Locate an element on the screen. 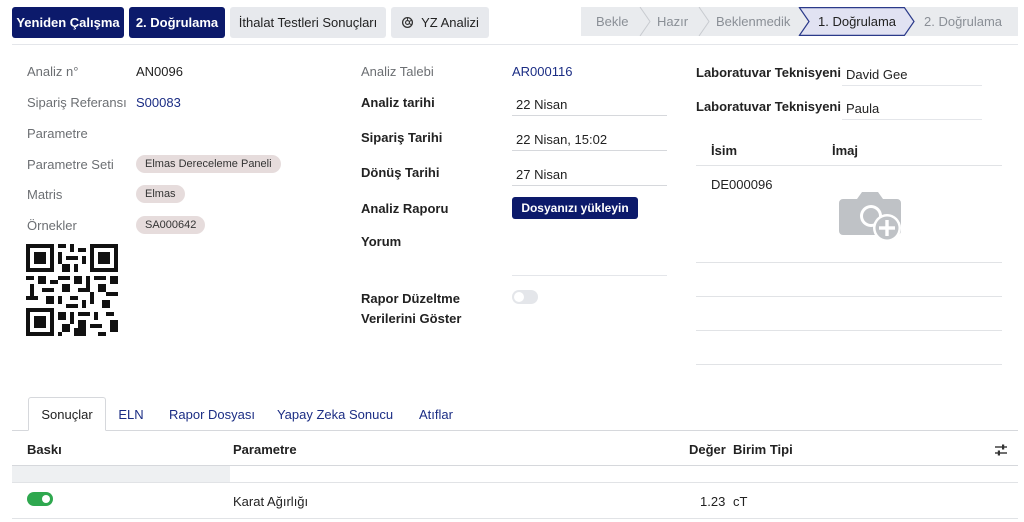 The height and width of the screenshot is (522, 1024). technician-field-1: David Gee is located at coordinates (876, 74).